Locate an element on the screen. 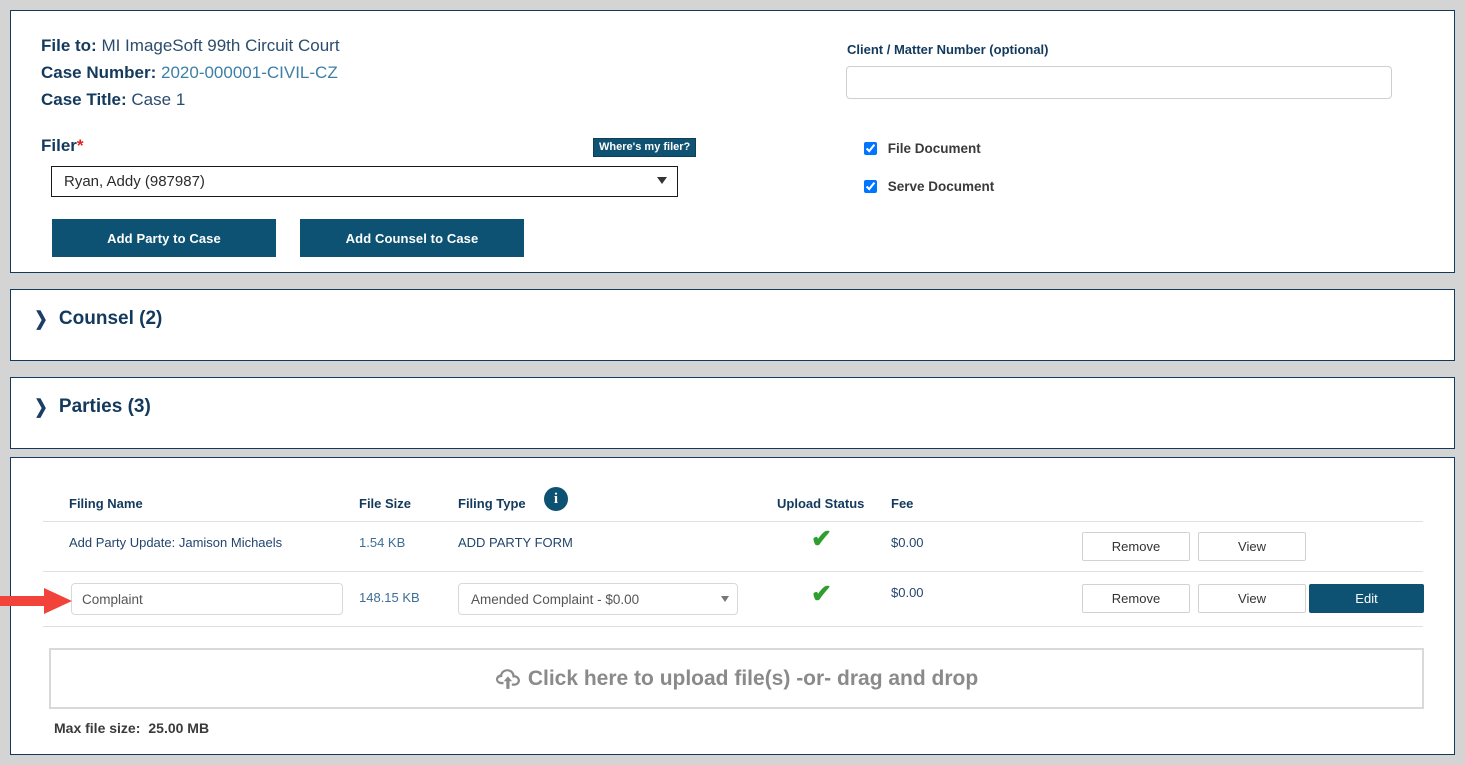  file-document-checkbox-row: File Document is located at coordinates (922, 148).